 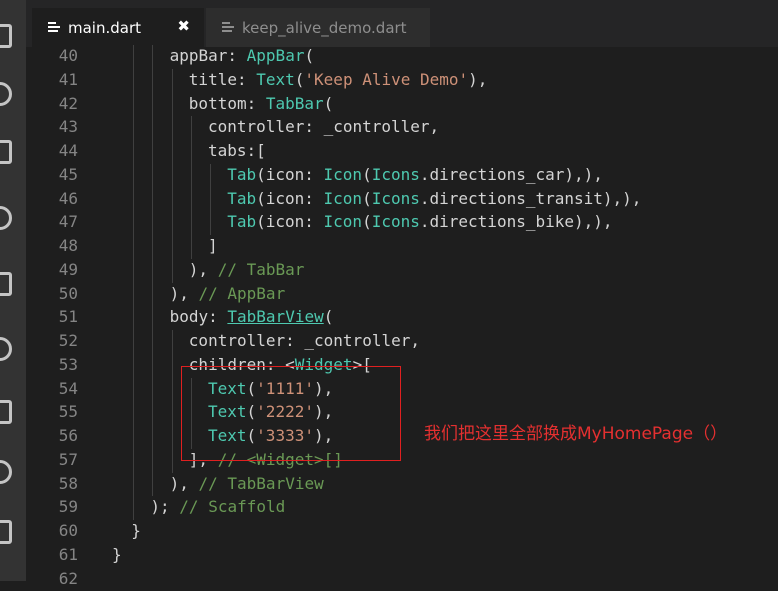 What do you see at coordinates (198, 317) in the screenshot?
I see `code-token: body:` at bounding box center [198, 317].